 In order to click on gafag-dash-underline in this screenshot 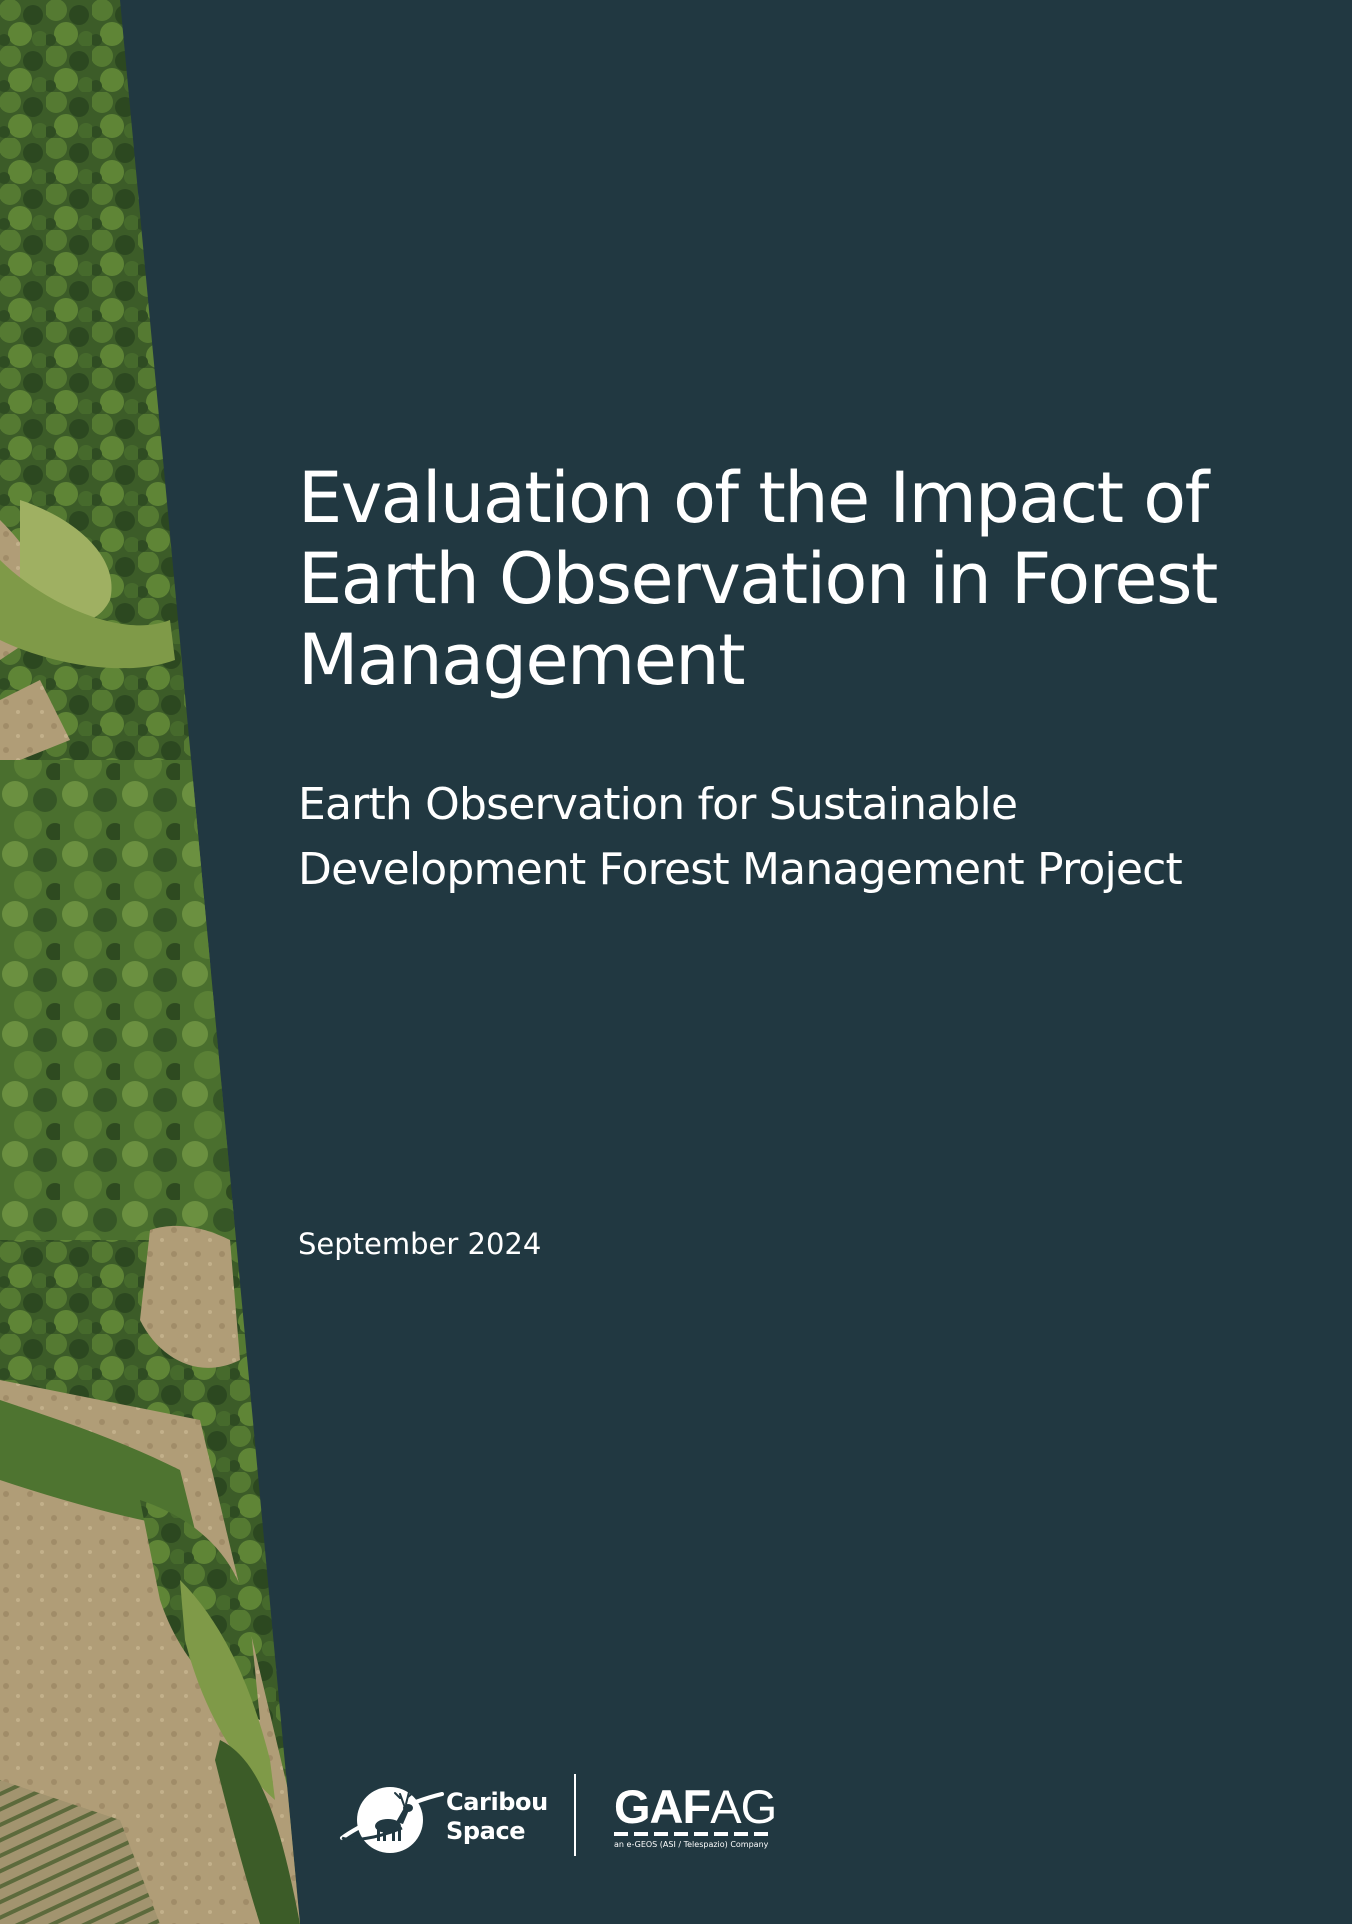, I will do `click(691, 1834)`.